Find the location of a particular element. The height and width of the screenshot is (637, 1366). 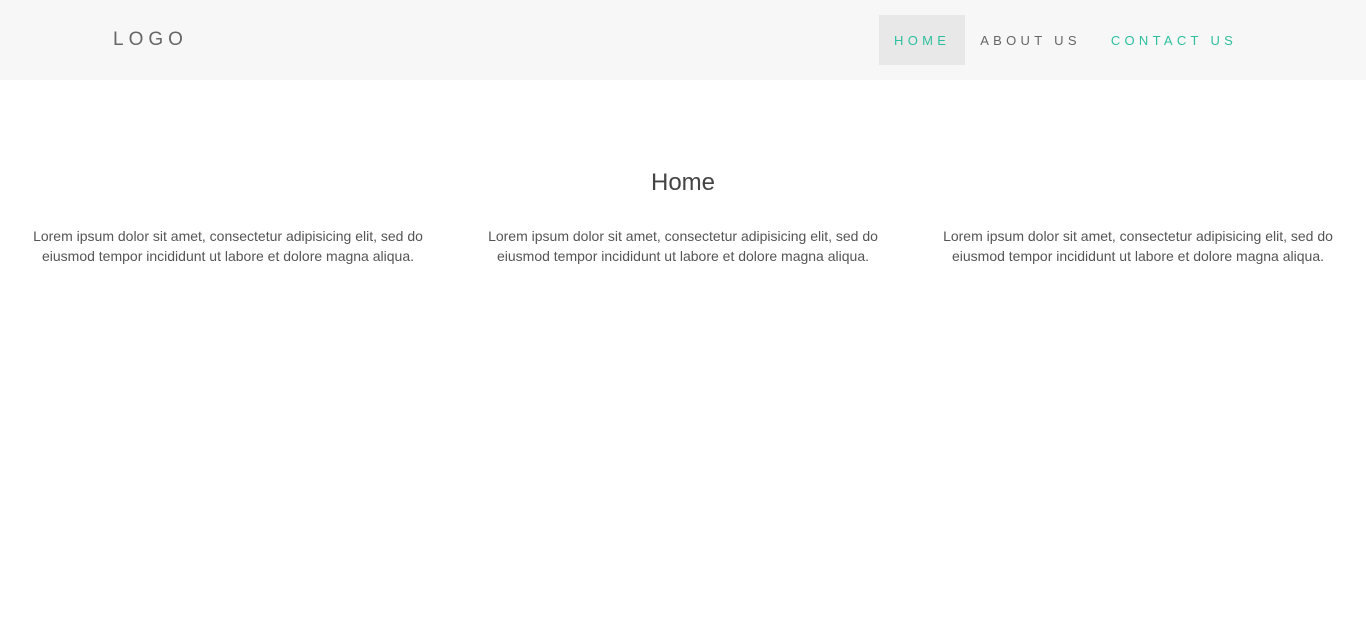

logo: LOGO is located at coordinates (150, 40).